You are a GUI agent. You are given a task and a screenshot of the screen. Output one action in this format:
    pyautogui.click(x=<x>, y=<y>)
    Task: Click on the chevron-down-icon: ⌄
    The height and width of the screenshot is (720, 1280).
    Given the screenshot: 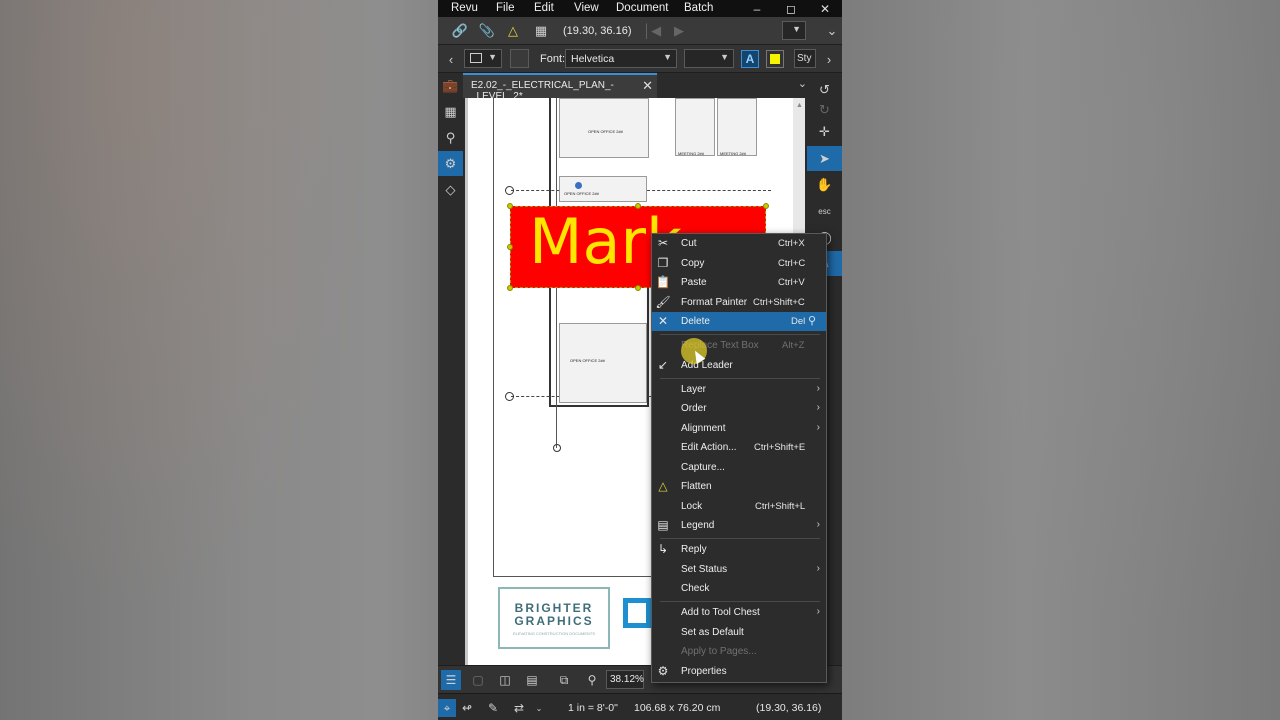 What is the action you would take?
    pyautogui.click(x=539, y=708)
    